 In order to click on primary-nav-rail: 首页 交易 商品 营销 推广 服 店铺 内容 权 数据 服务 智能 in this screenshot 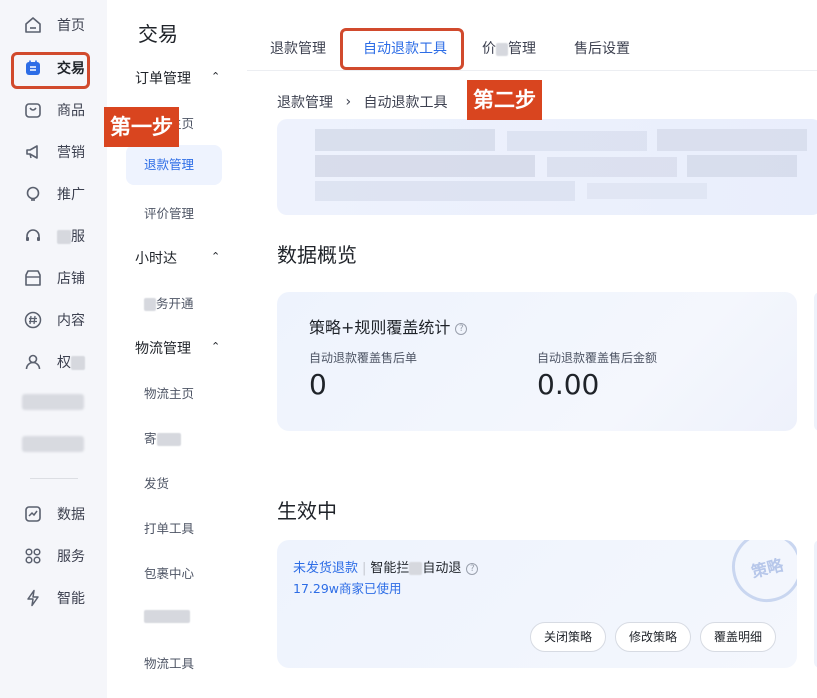, I will do `click(53, 349)`.